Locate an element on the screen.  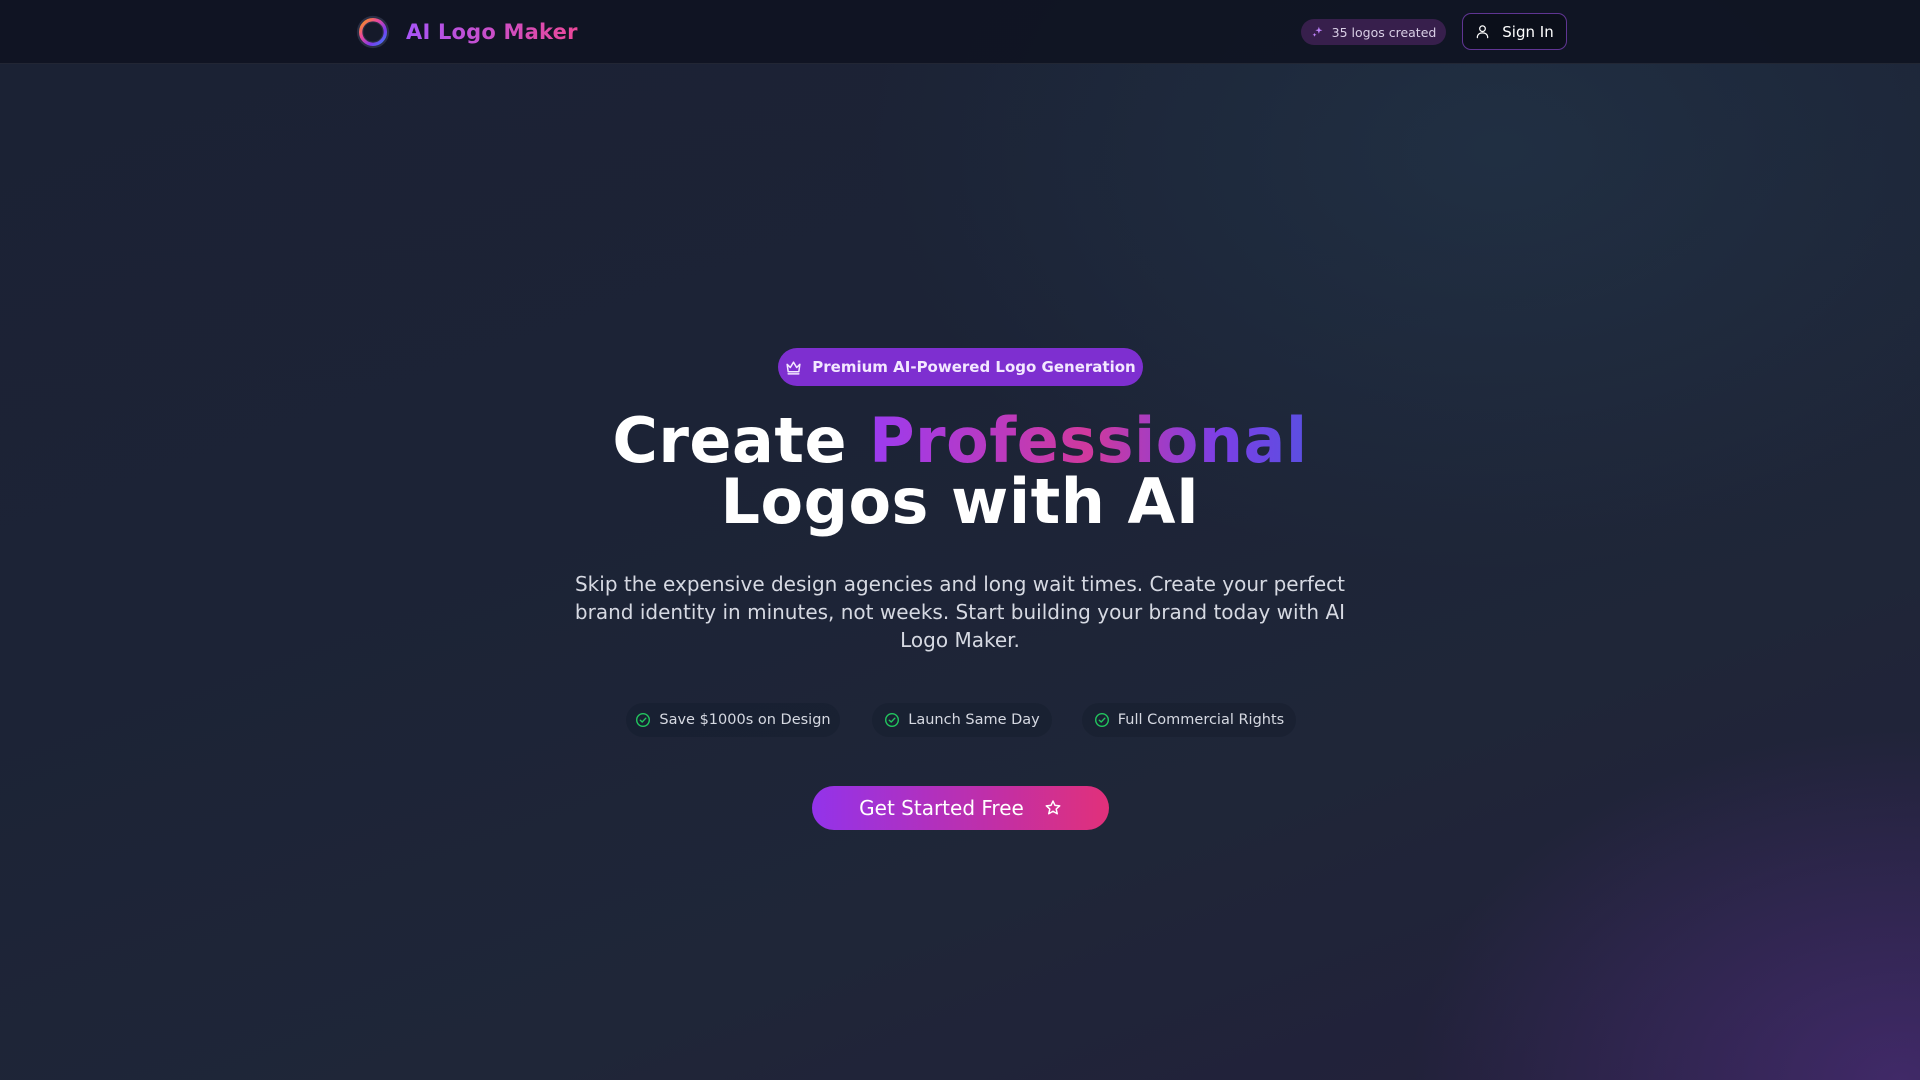
brand: AI Logo Maker is located at coordinates (466, 32).